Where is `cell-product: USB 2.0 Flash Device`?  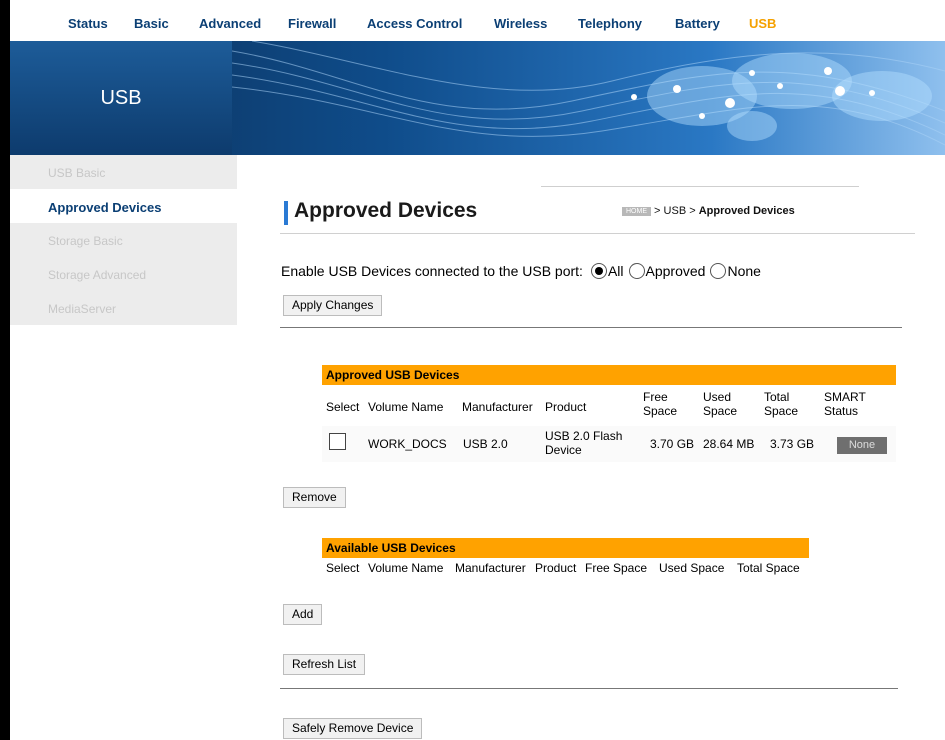 cell-product: USB 2.0 Flash Device is located at coordinates (584, 443).